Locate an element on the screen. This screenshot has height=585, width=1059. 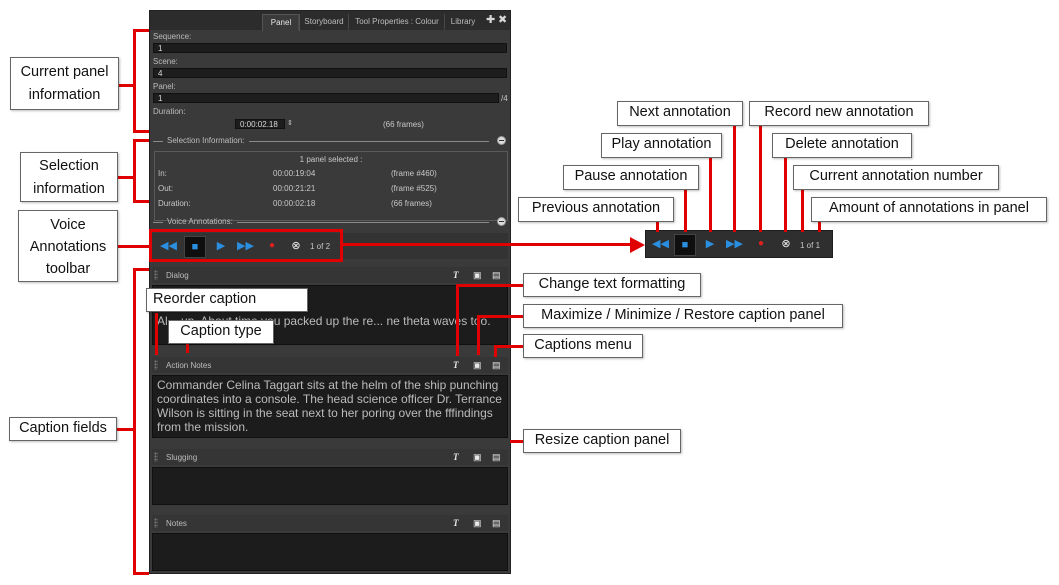
previous-annotation-icon: ◀◀ is located at coordinates (168, 246).